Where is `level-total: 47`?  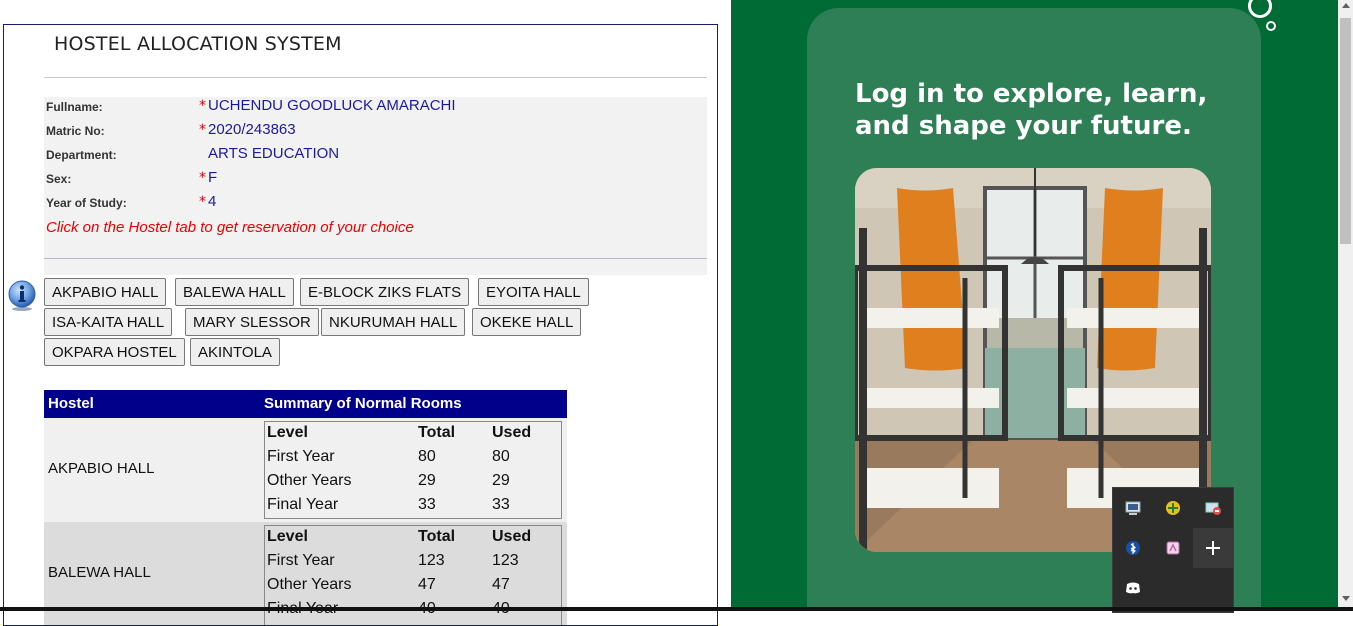
level-total: 47 is located at coordinates (427, 584).